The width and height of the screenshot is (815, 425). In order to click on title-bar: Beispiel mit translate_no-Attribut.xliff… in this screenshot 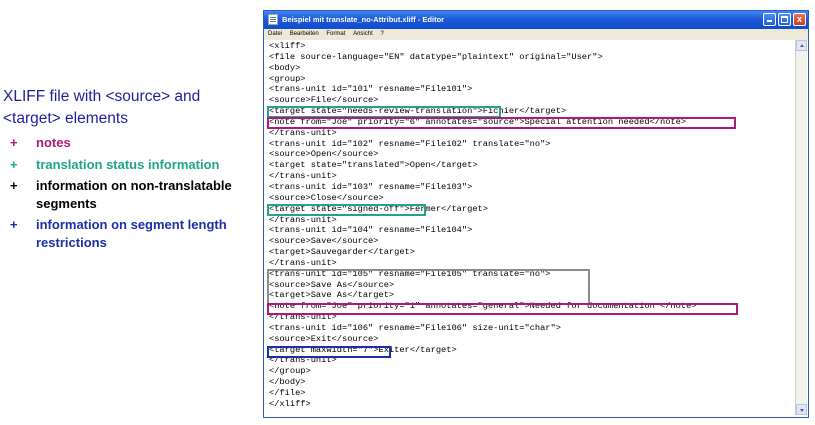, I will do `click(536, 20)`.